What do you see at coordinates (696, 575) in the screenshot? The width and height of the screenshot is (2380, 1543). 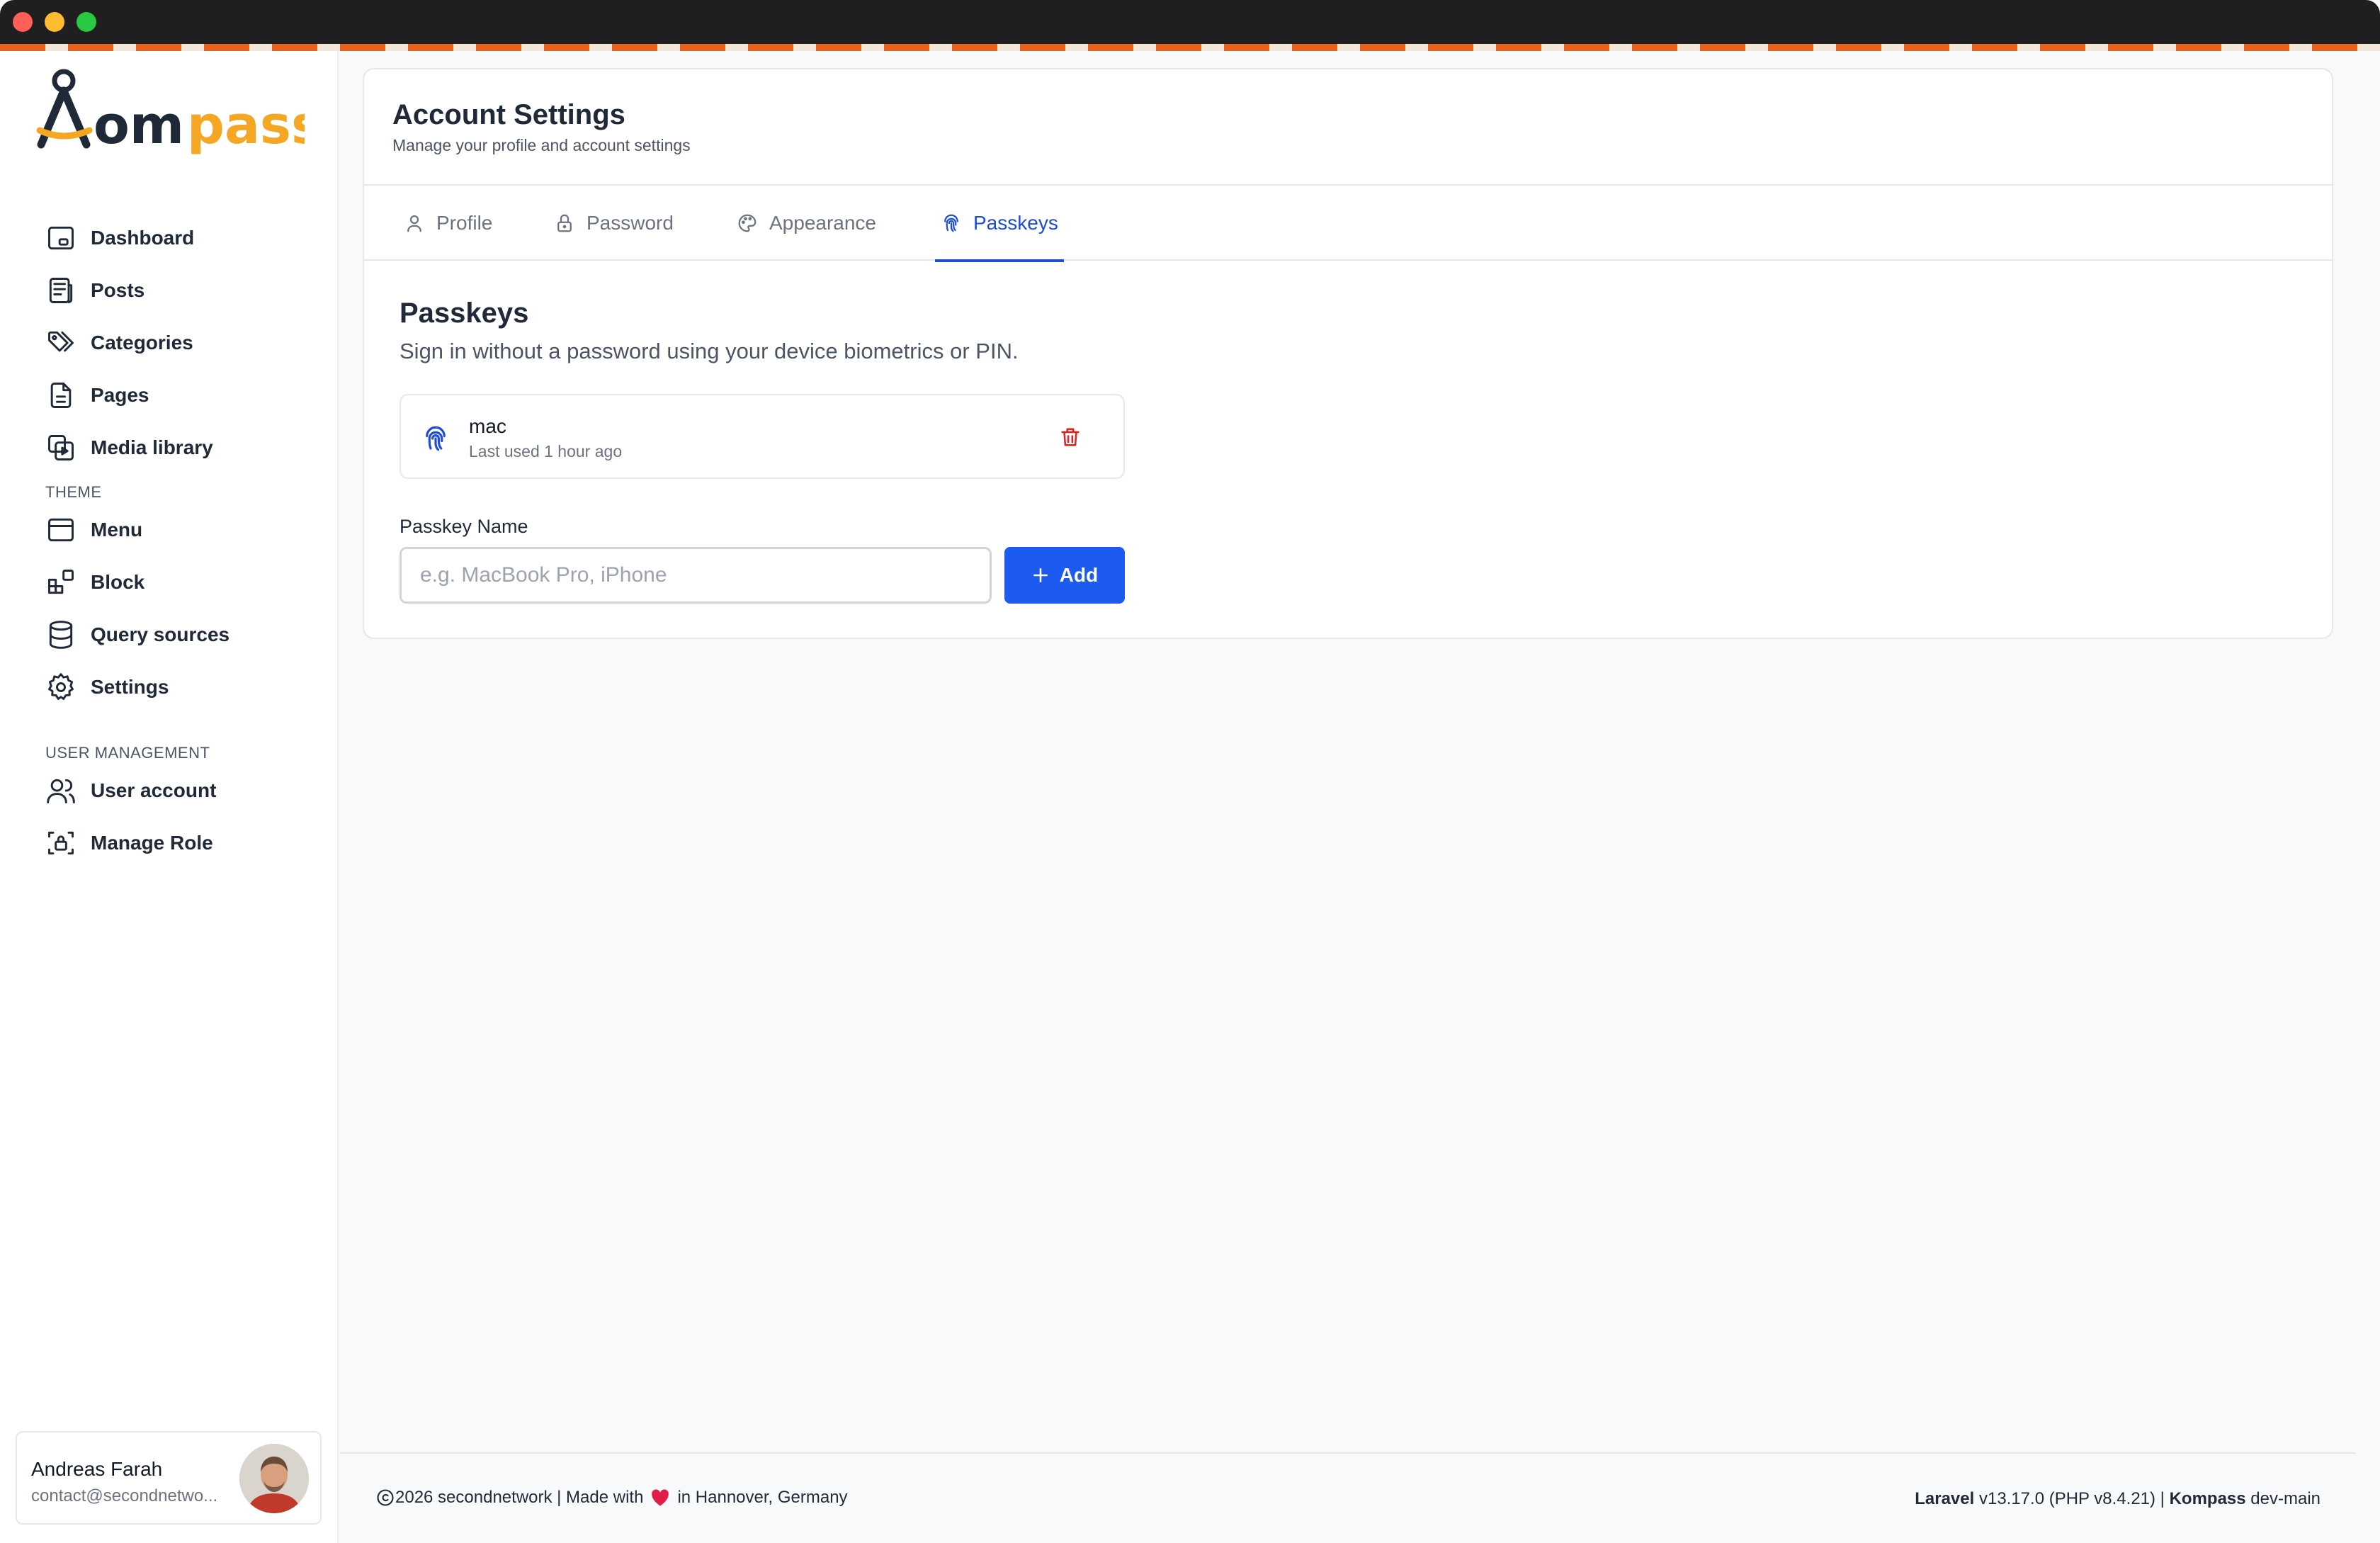 I see `passkey-name-input` at bounding box center [696, 575].